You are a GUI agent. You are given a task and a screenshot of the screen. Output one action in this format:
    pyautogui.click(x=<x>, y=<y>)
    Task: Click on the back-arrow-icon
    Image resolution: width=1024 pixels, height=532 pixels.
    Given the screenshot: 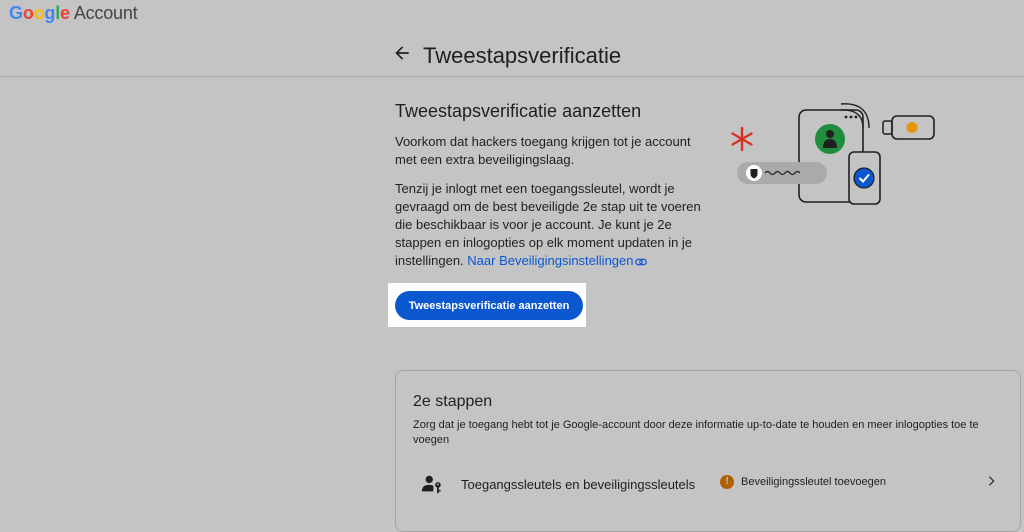 What is the action you would take?
    pyautogui.click(x=402, y=53)
    